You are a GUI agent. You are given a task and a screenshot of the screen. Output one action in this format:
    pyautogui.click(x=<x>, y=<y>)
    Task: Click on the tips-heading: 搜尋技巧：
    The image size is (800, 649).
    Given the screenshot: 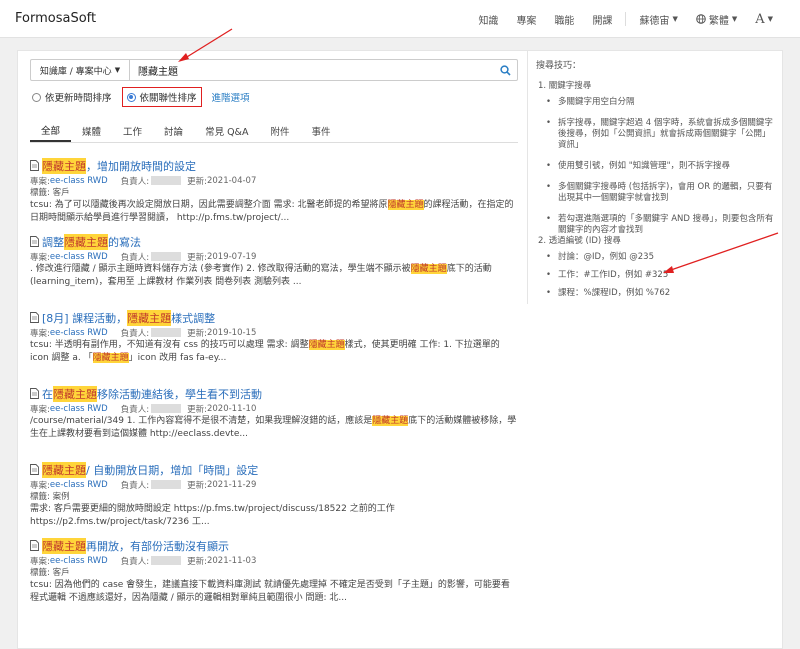 What is the action you would take?
    pyautogui.click(x=559, y=66)
    